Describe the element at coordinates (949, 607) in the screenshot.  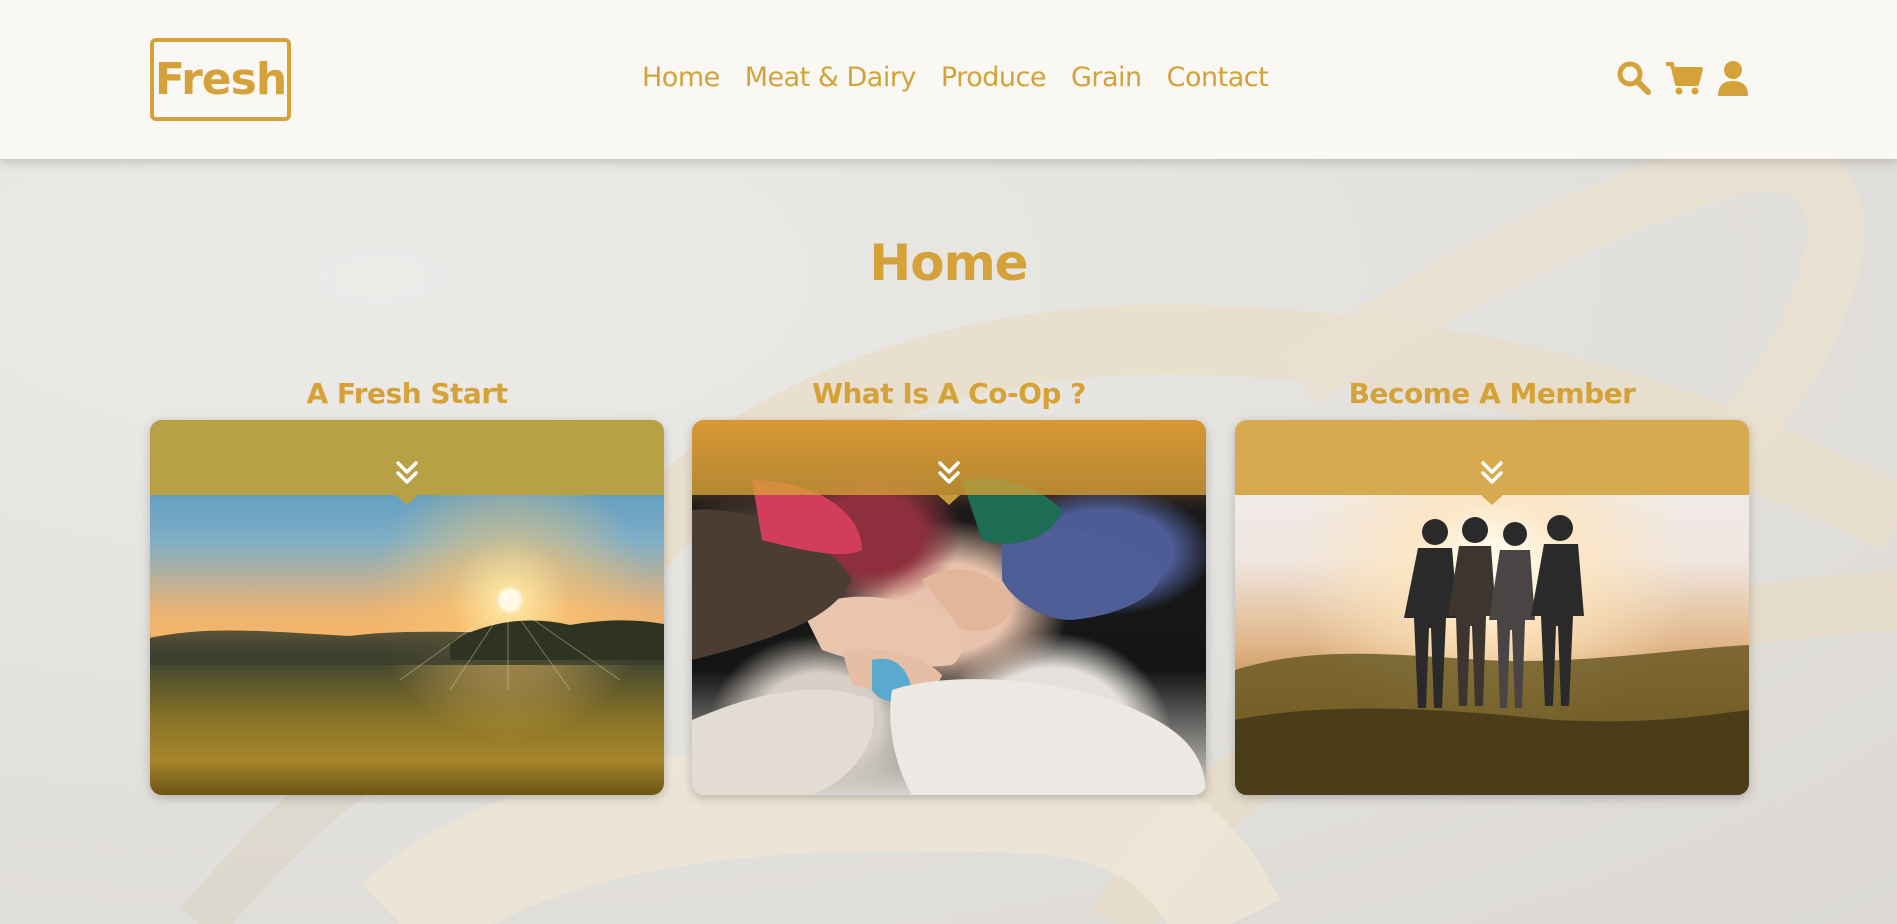
I see `card-what-is-co-op` at that location.